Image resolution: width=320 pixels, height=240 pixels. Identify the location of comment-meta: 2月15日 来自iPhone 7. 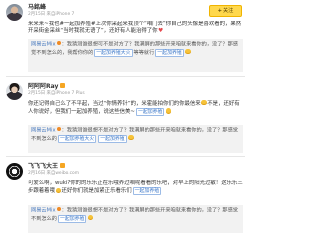
(51, 14).